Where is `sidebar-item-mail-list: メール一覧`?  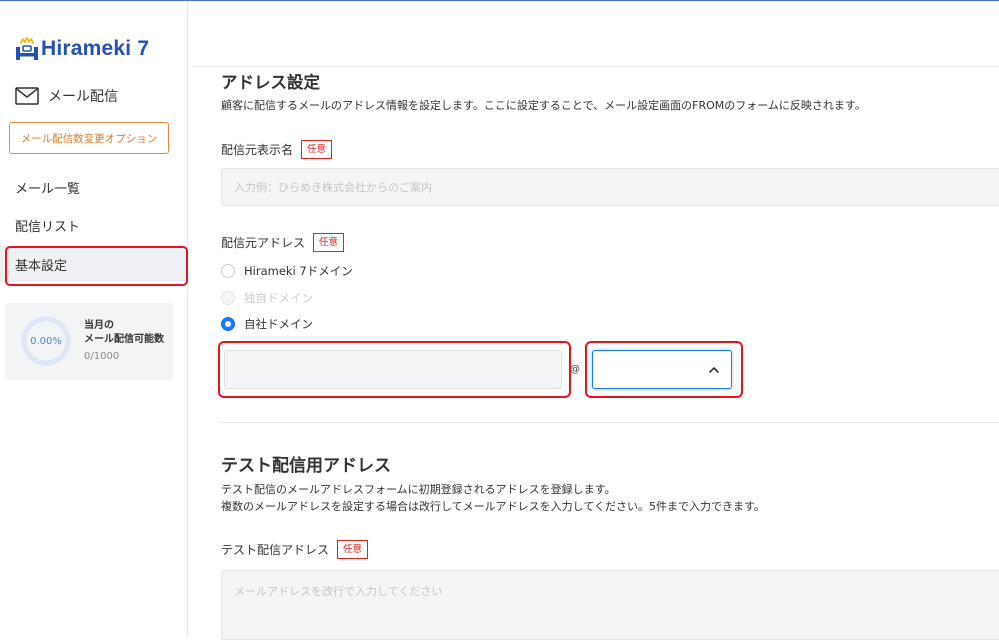 sidebar-item-mail-list: メール一覧 is located at coordinates (94, 187).